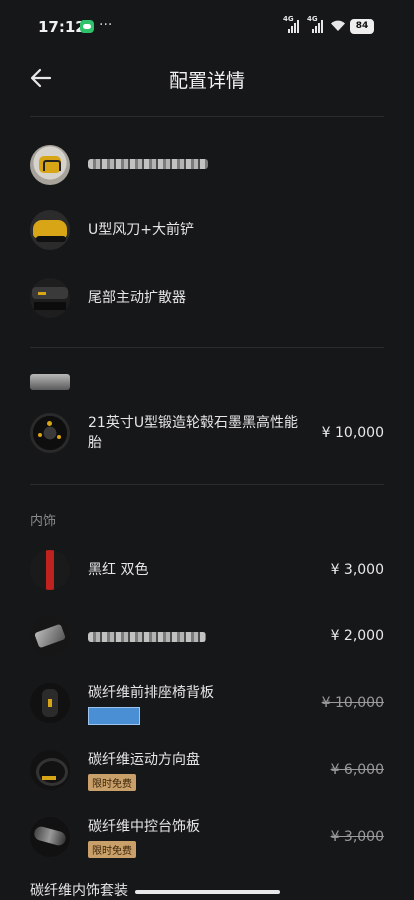  I want to click on section-title-interior: 内饰, so click(43, 521).